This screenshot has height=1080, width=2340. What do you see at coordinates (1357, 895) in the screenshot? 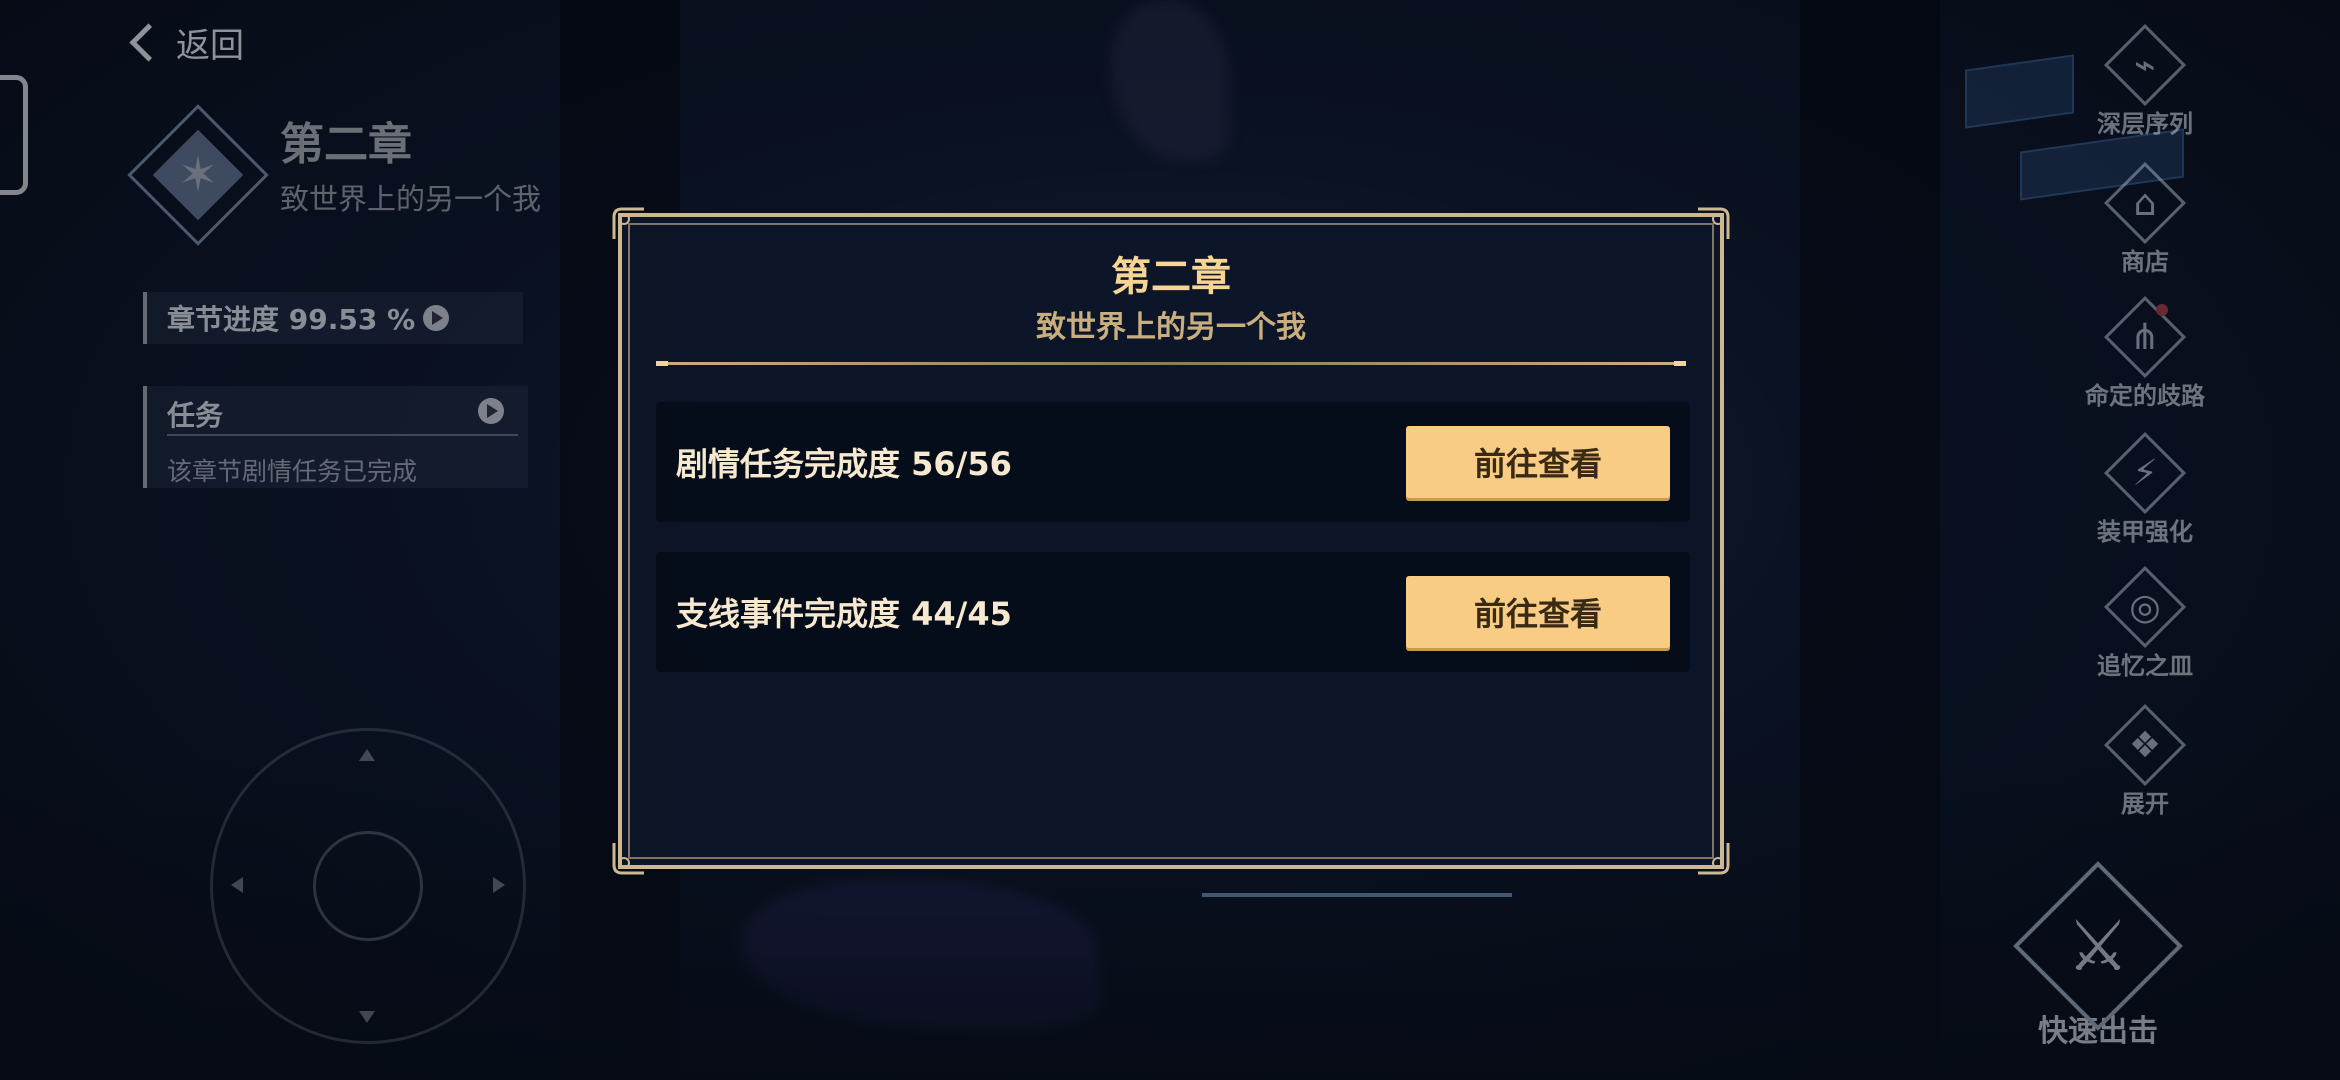
I see `background-light-bar` at bounding box center [1357, 895].